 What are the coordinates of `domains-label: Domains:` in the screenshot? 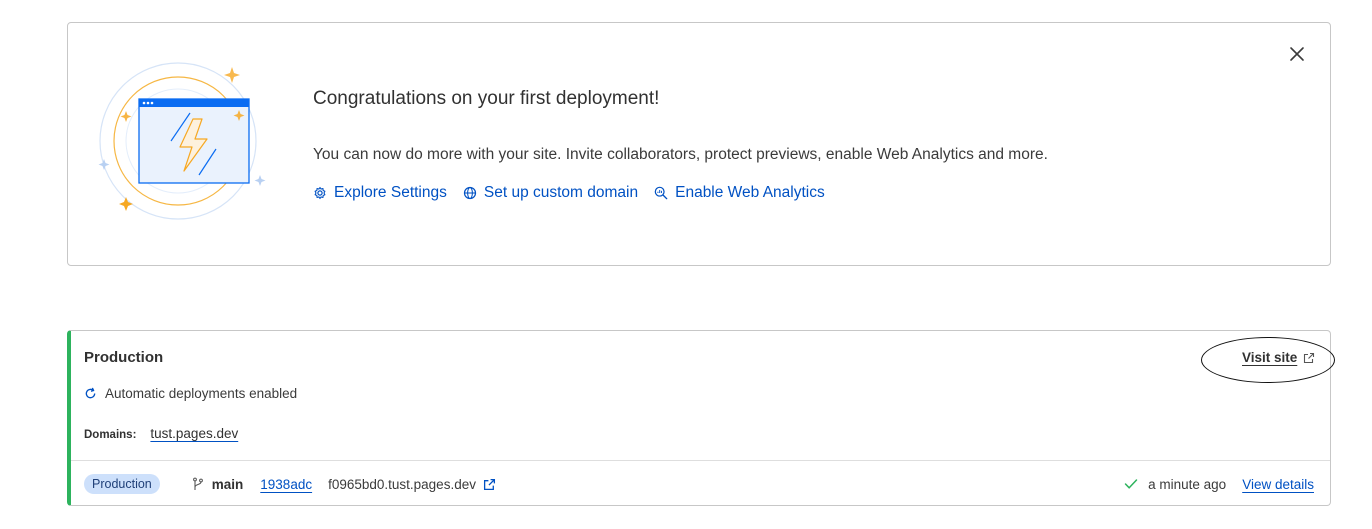 It's located at (110, 435).